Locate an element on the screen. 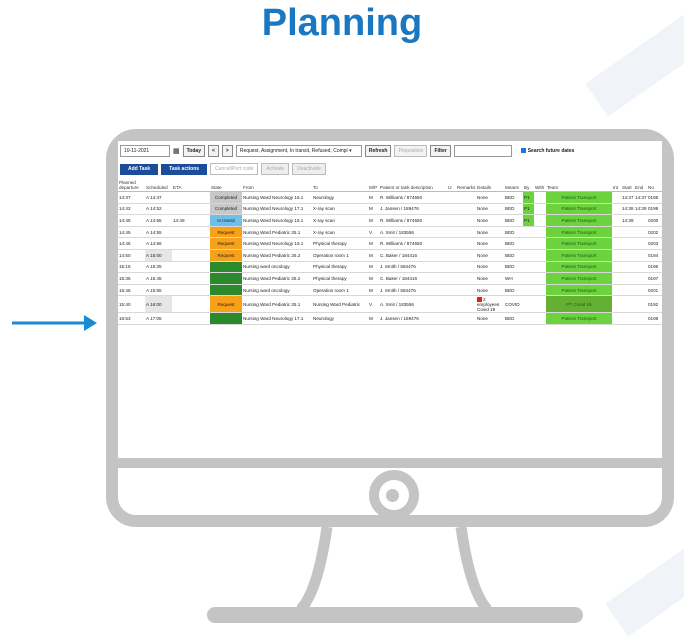 This screenshot has height=637, width=684. activate-button: Activate is located at coordinates (275, 169).